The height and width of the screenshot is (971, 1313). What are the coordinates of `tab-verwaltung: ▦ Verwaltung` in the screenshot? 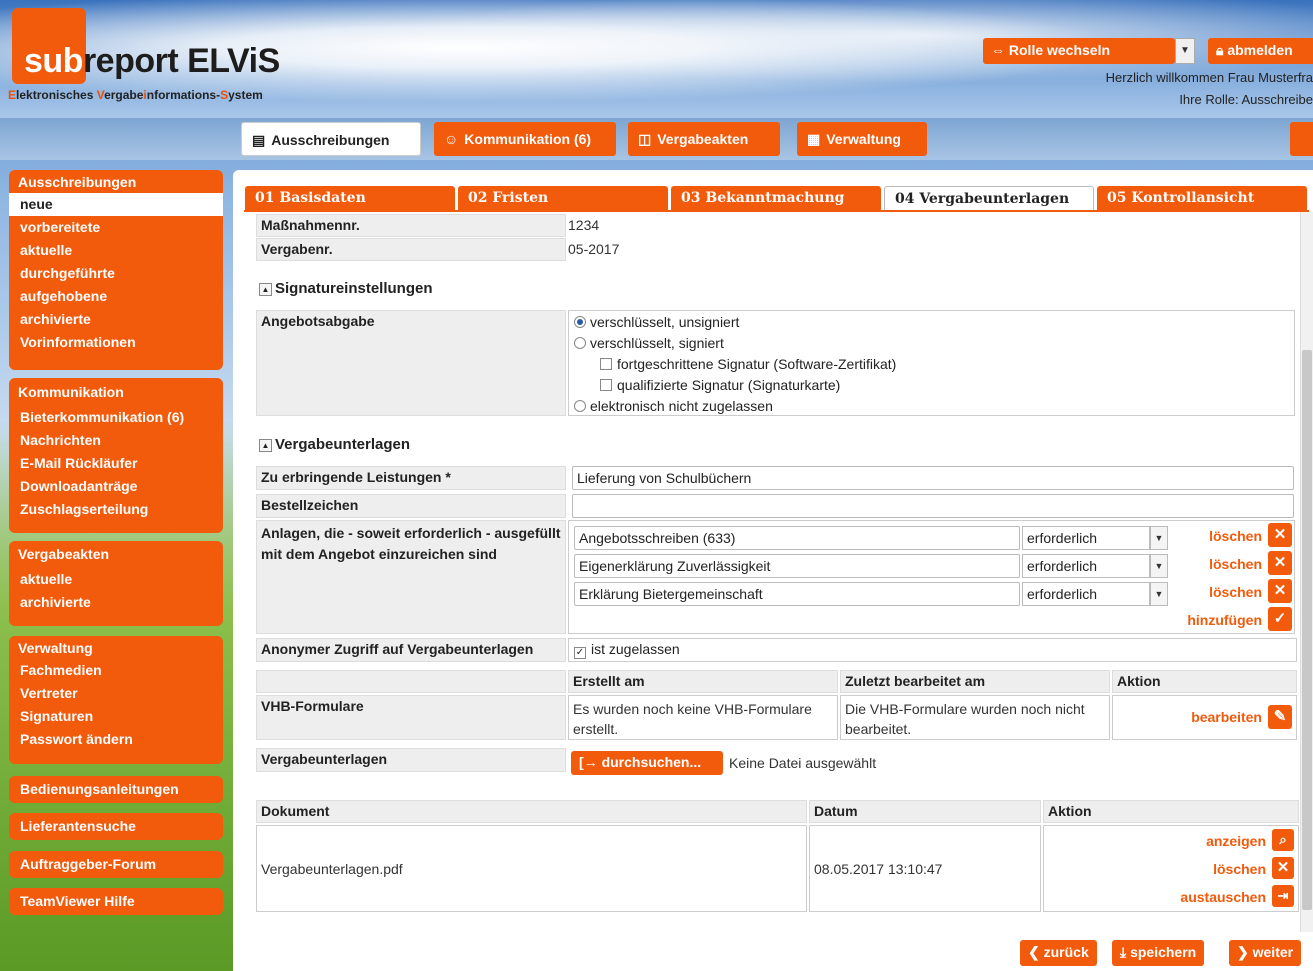 It's located at (862, 139).